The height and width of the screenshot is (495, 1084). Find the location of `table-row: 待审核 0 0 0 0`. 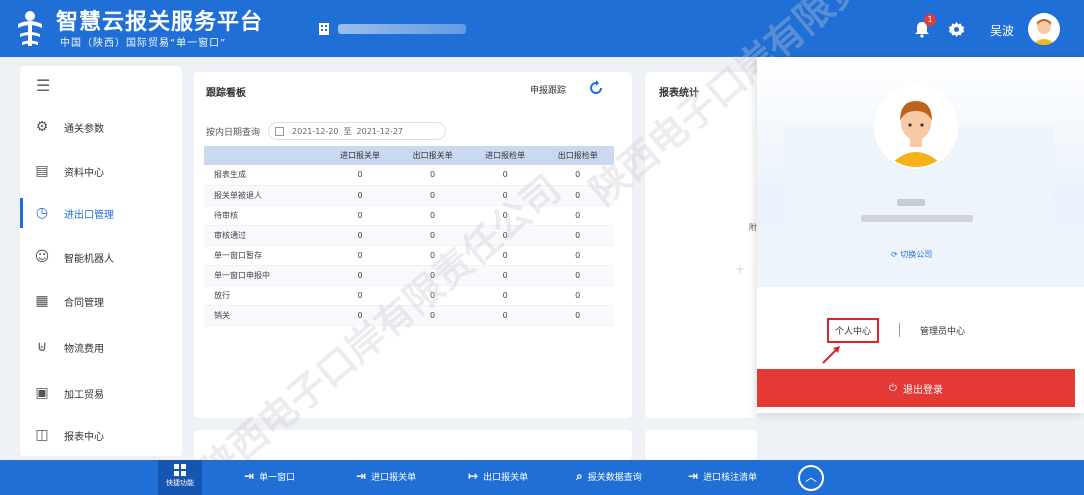

table-row: 待审核 0 0 0 0 is located at coordinates (409, 215).